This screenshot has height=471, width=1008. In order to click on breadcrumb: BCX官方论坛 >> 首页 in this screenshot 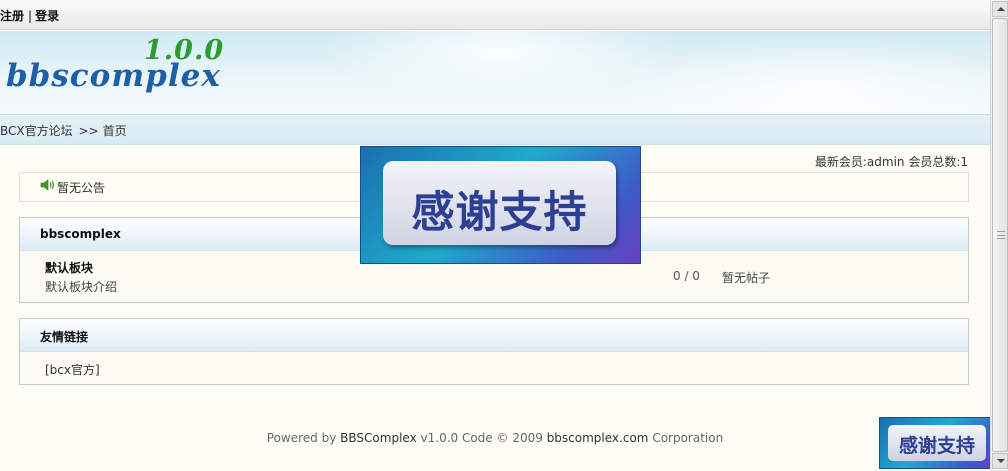, I will do `click(495, 130)`.